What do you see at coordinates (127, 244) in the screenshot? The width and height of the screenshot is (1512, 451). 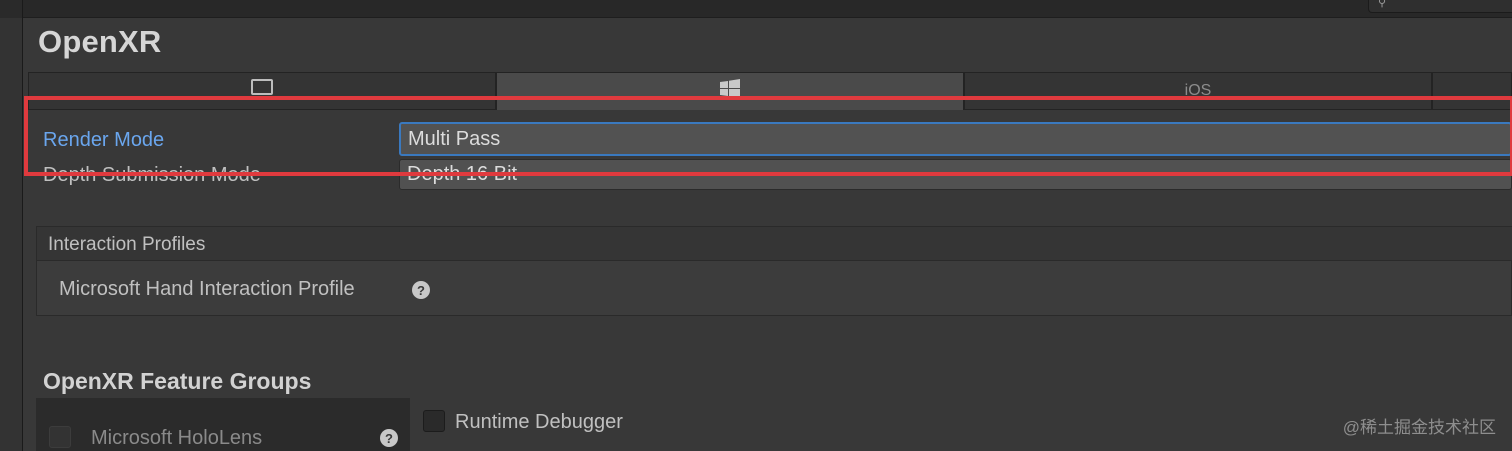 I see `interaction-profiles-title: Interaction Profiles` at bounding box center [127, 244].